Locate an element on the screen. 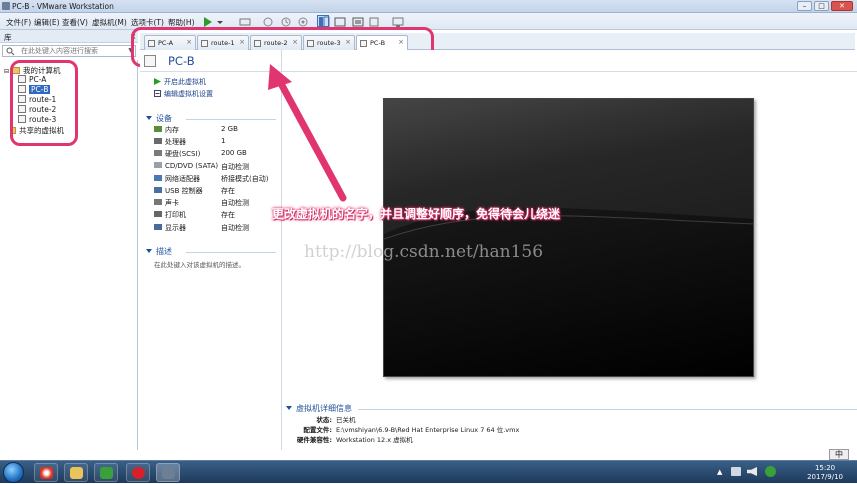  device-value: 1 is located at coordinates (223, 141).